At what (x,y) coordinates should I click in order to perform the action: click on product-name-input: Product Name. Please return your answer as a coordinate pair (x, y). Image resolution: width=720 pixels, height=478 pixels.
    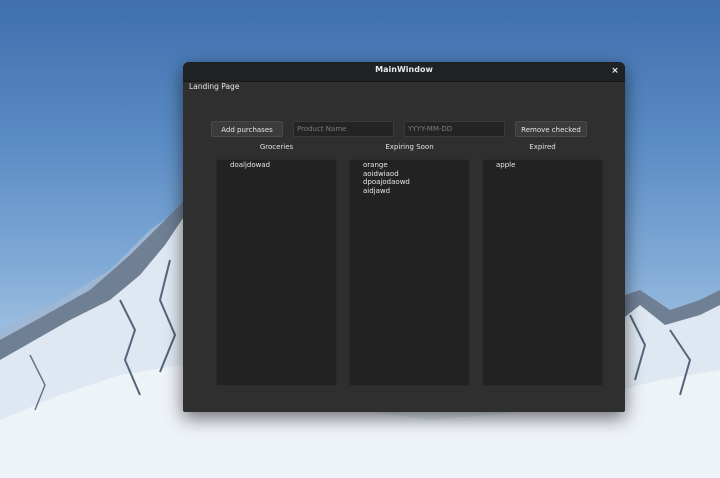
    Looking at the image, I should click on (343, 129).